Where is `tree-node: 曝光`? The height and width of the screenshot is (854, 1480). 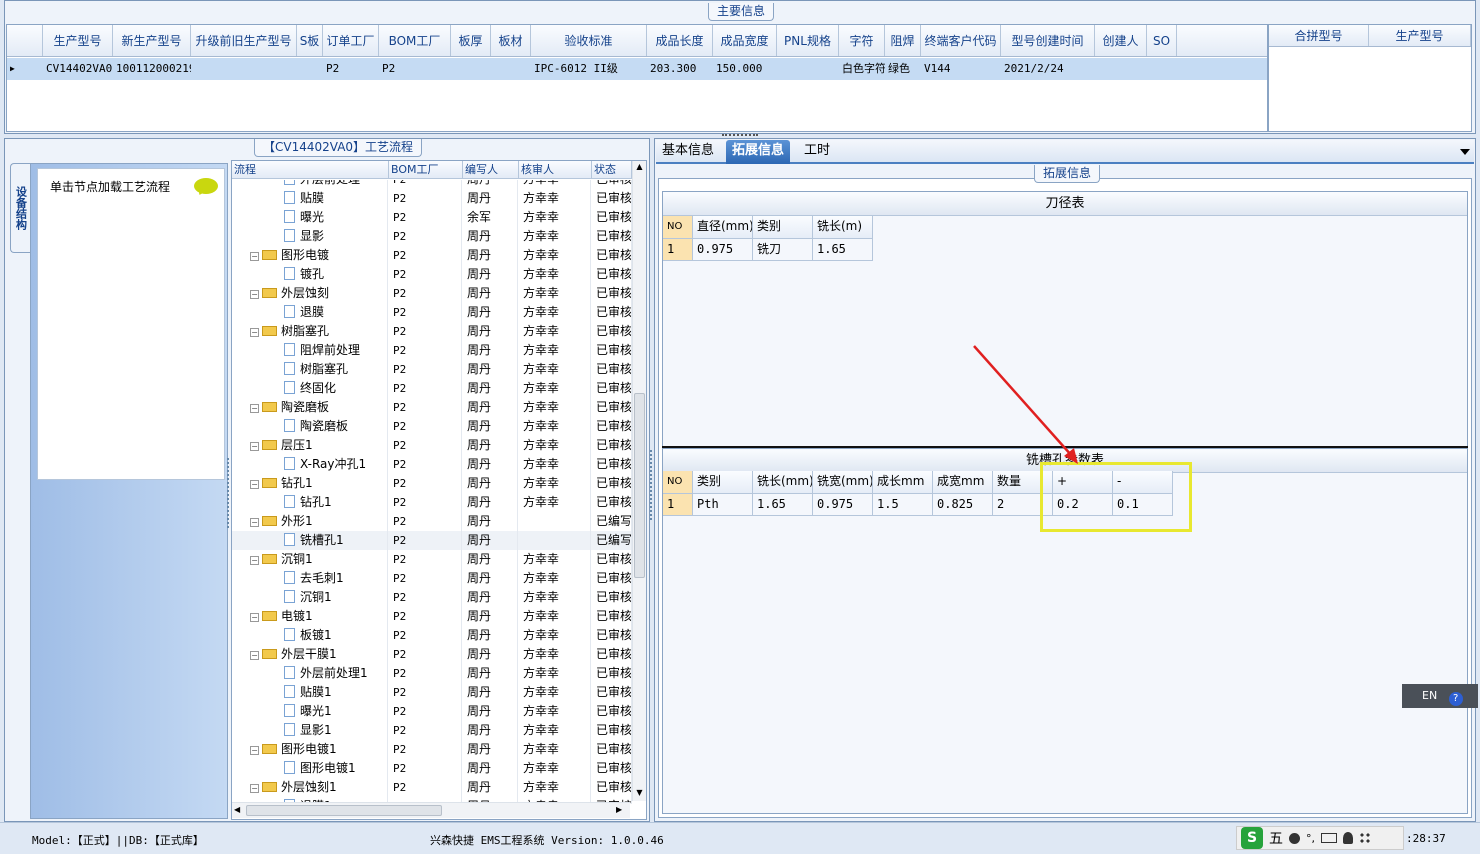
tree-node: 曝光 is located at coordinates (310, 217).